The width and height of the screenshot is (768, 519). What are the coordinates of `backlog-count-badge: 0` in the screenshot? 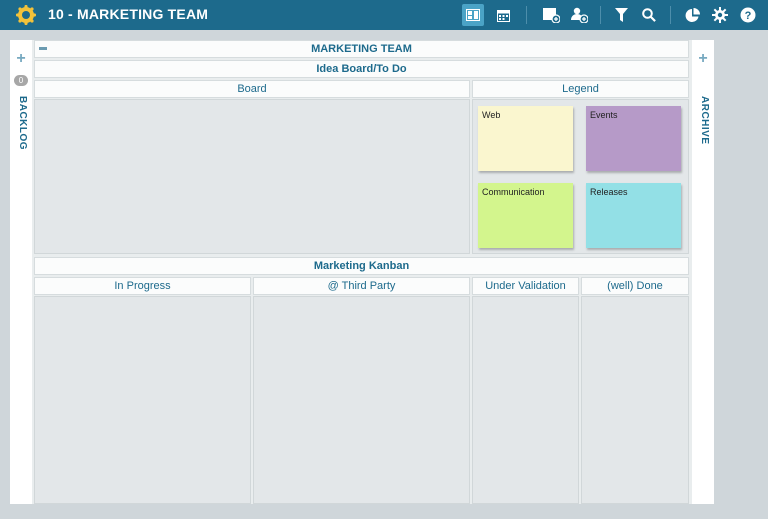 It's located at (21, 80).